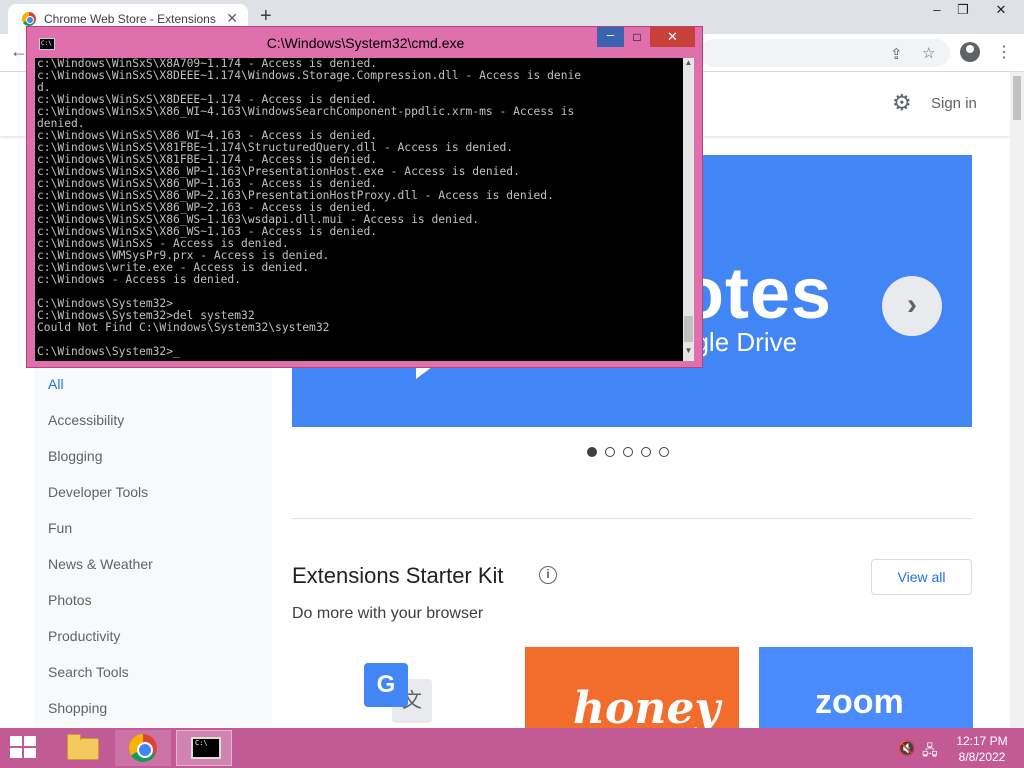 The width and height of the screenshot is (1024, 768). What do you see at coordinates (108, 351) in the screenshot?
I see `console-line: C:\Windows\System32>_` at bounding box center [108, 351].